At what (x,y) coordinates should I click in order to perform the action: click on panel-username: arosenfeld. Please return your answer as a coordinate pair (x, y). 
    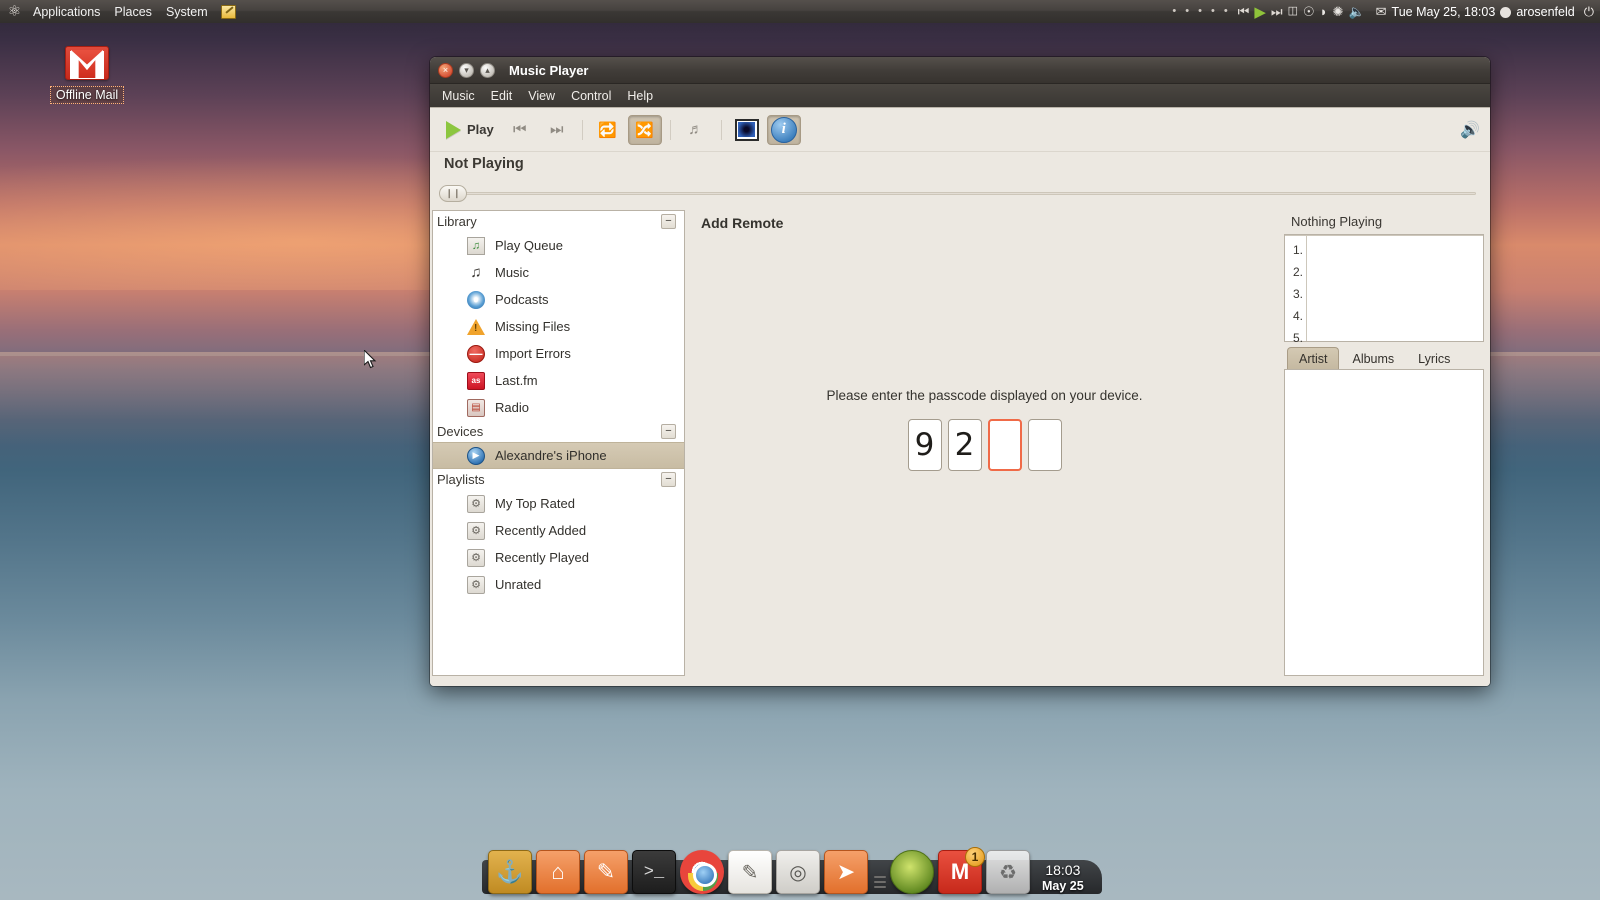
    Looking at the image, I should click on (1545, 12).